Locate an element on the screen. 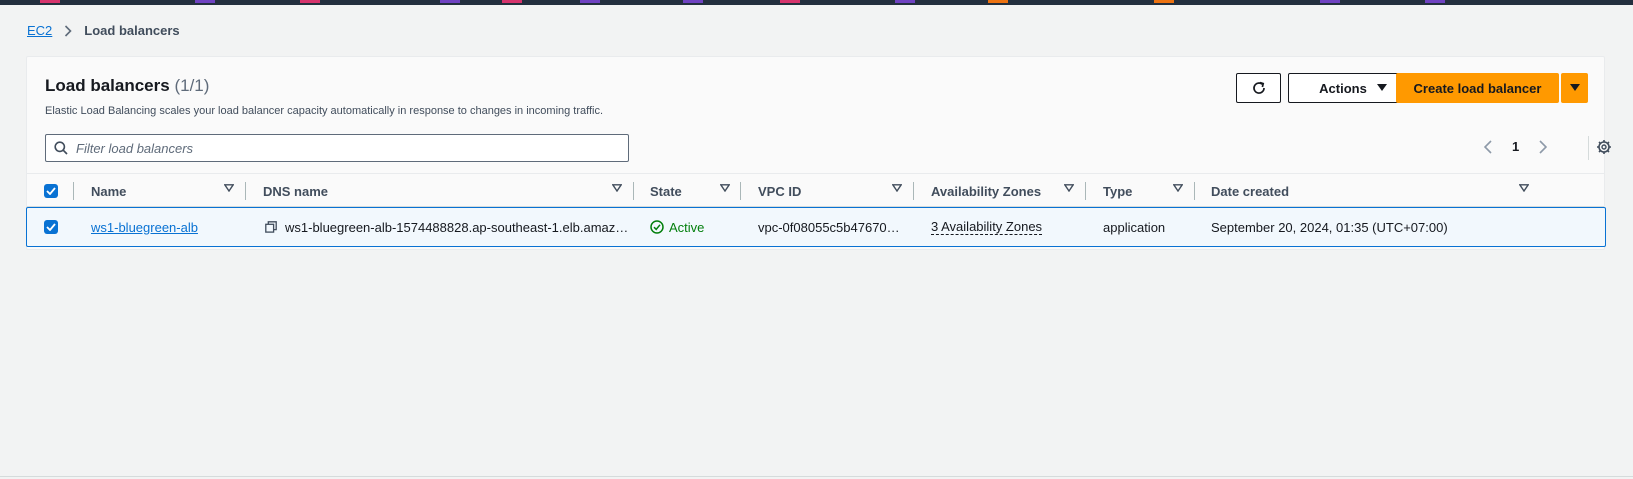 The height and width of the screenshot is (479, 1633). pagination: 1 is located at coordinates (1515, 146).